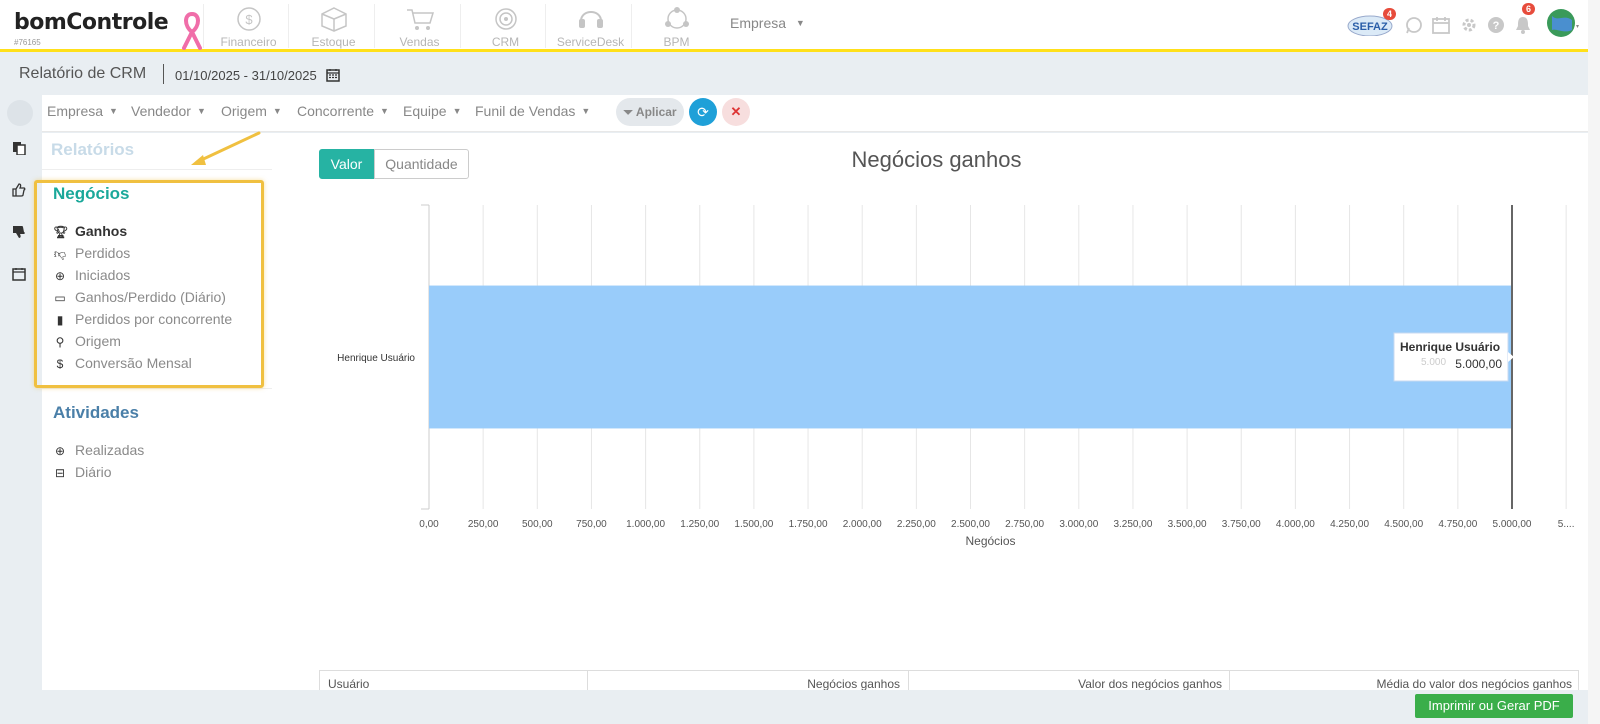 The image size is (1600, 724). What do you see at coordinates (101, 231) in the screenshot?
I see `menu-label: Ganhos` at bounding box center [101, 231].